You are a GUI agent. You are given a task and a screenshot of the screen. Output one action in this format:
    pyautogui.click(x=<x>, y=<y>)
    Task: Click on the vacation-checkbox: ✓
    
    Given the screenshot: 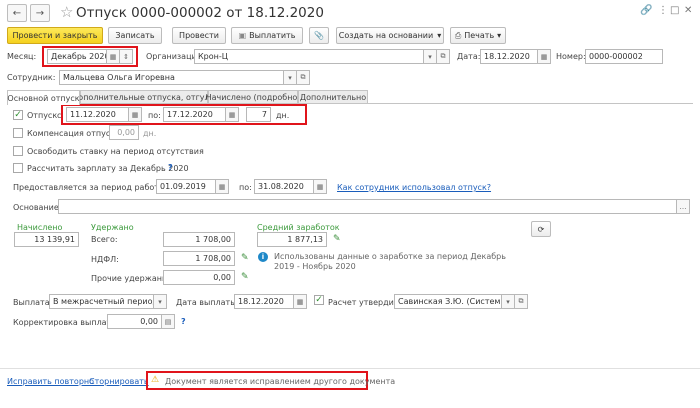 What is the action you would take?
    pyautogui.click(x=18, y=115)
    